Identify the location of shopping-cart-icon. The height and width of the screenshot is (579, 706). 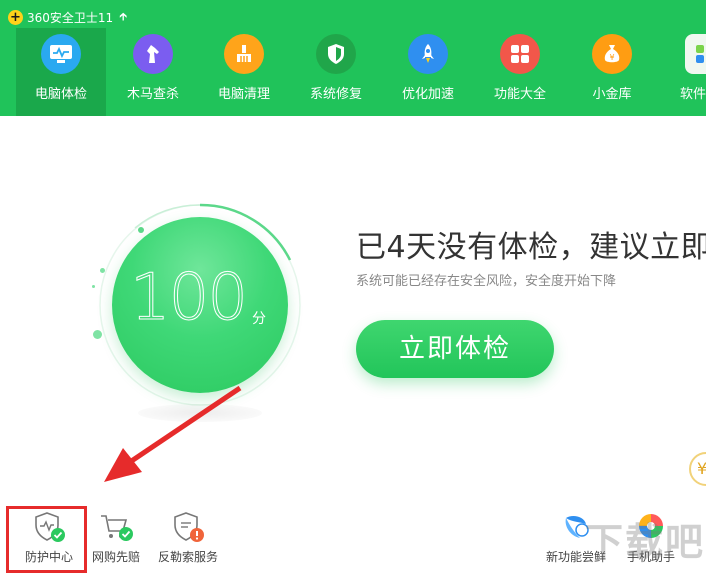
(117, 528).